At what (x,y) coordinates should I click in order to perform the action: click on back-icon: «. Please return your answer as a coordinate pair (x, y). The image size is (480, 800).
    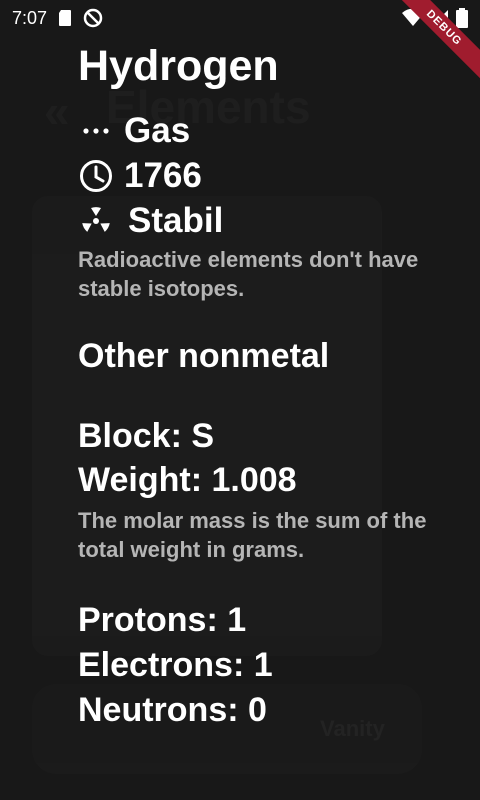
    Looking at the image, I should click on (57, 111).